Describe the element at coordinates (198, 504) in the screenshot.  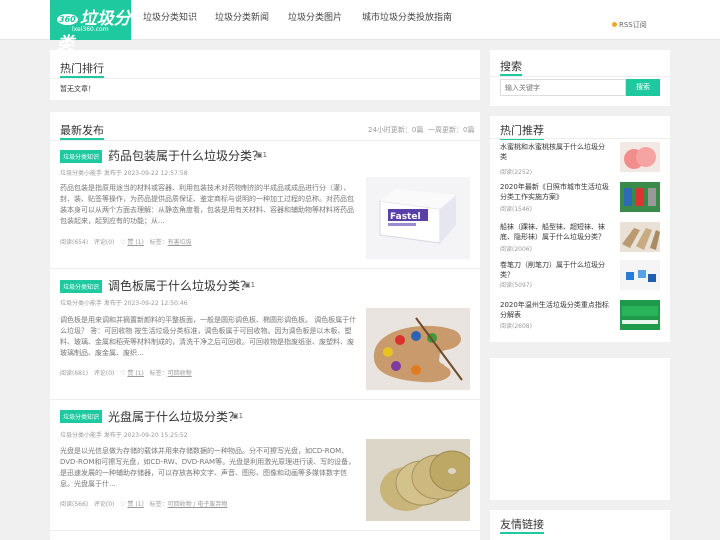
I see `post-tag-link: 可回收物 / 电子废弃物` at that location.